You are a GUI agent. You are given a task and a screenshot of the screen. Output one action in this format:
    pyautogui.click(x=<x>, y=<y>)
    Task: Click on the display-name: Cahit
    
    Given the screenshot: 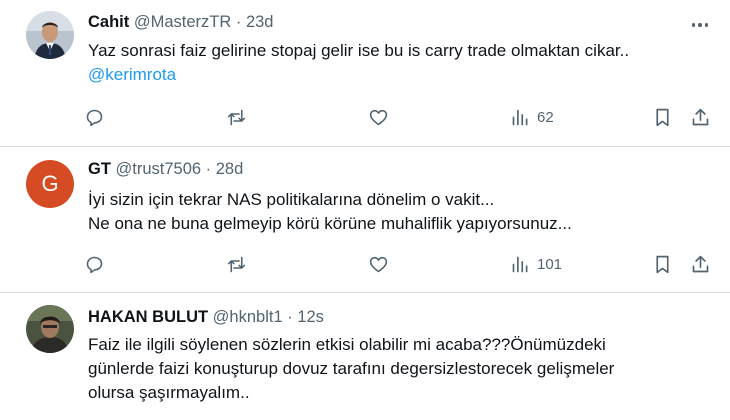 What is the action you would take?
    pyautogui.click(x=108, y=22)
    